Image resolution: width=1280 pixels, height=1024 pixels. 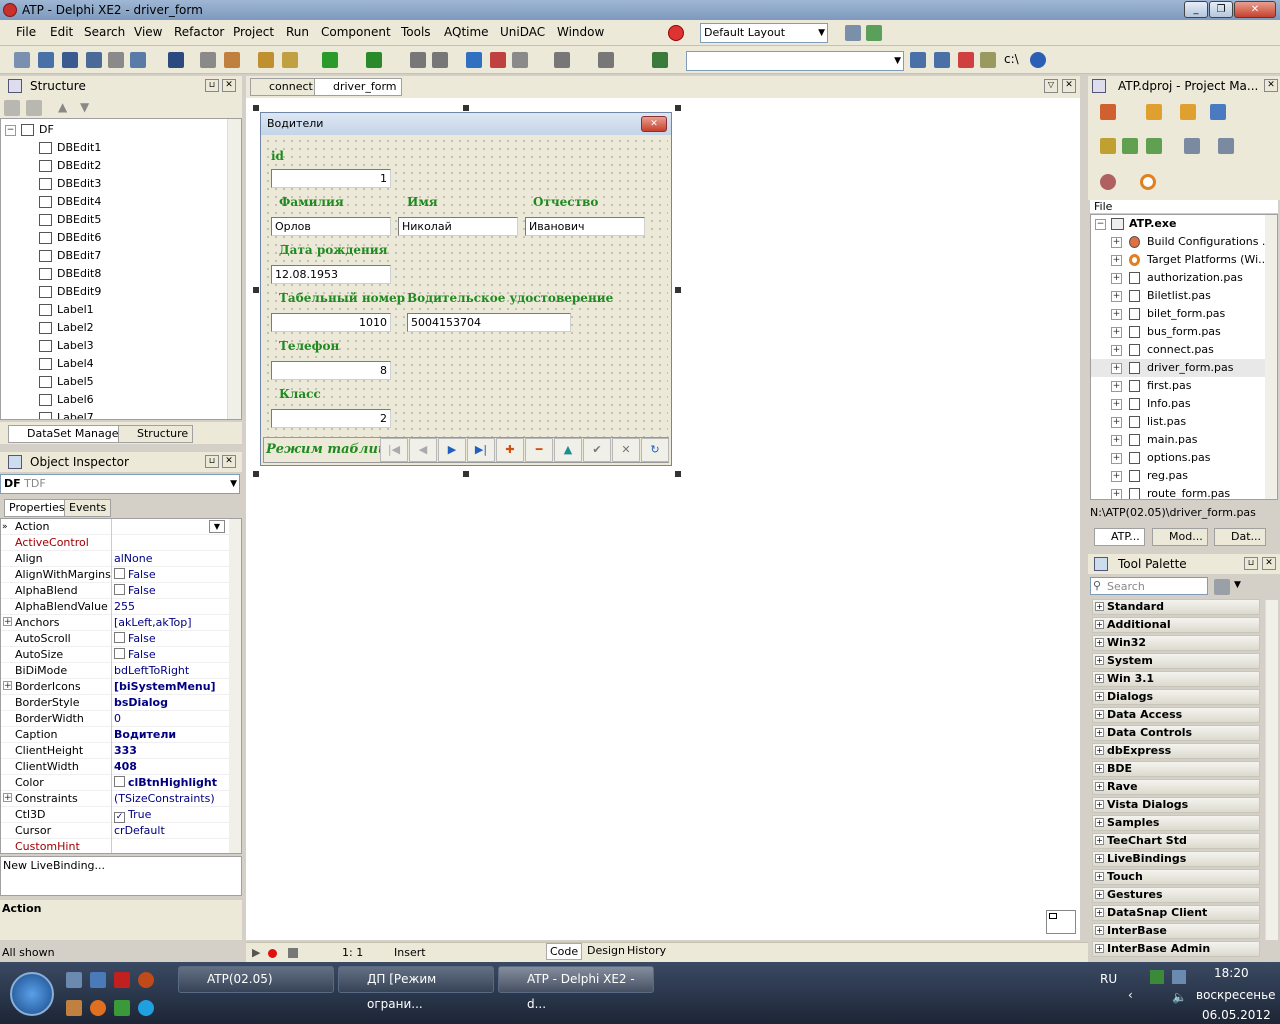 I want to click on platform-icon, so click(x=1148, y=182).